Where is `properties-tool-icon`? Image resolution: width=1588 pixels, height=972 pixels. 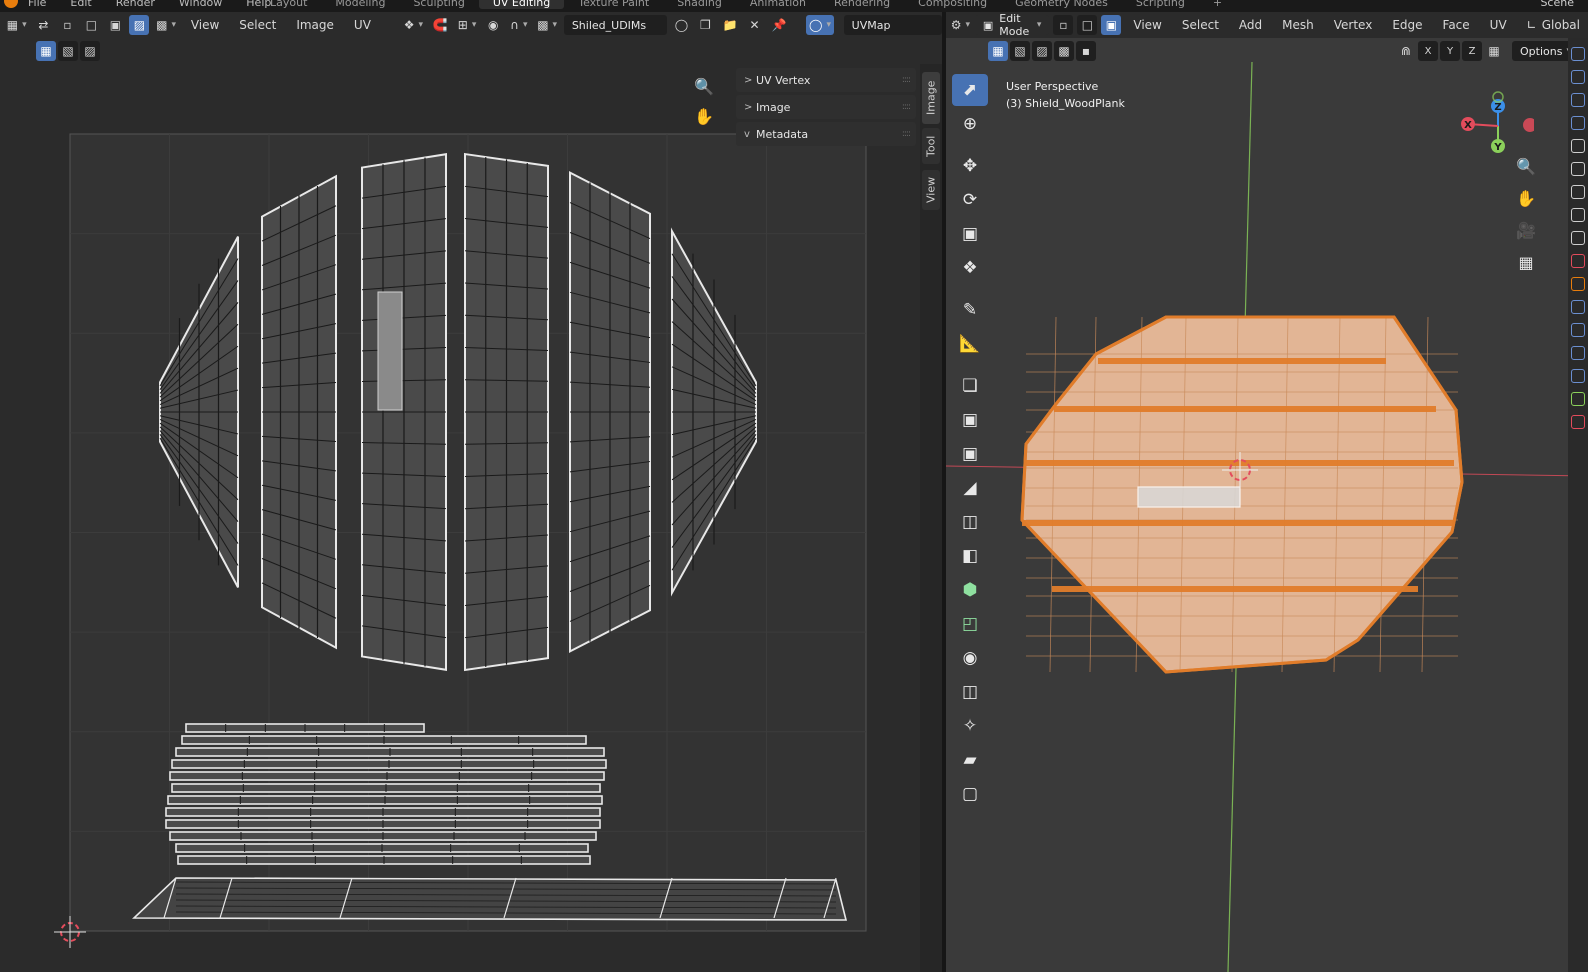 properties-tool-icon is located at coordinates (1578, 146).